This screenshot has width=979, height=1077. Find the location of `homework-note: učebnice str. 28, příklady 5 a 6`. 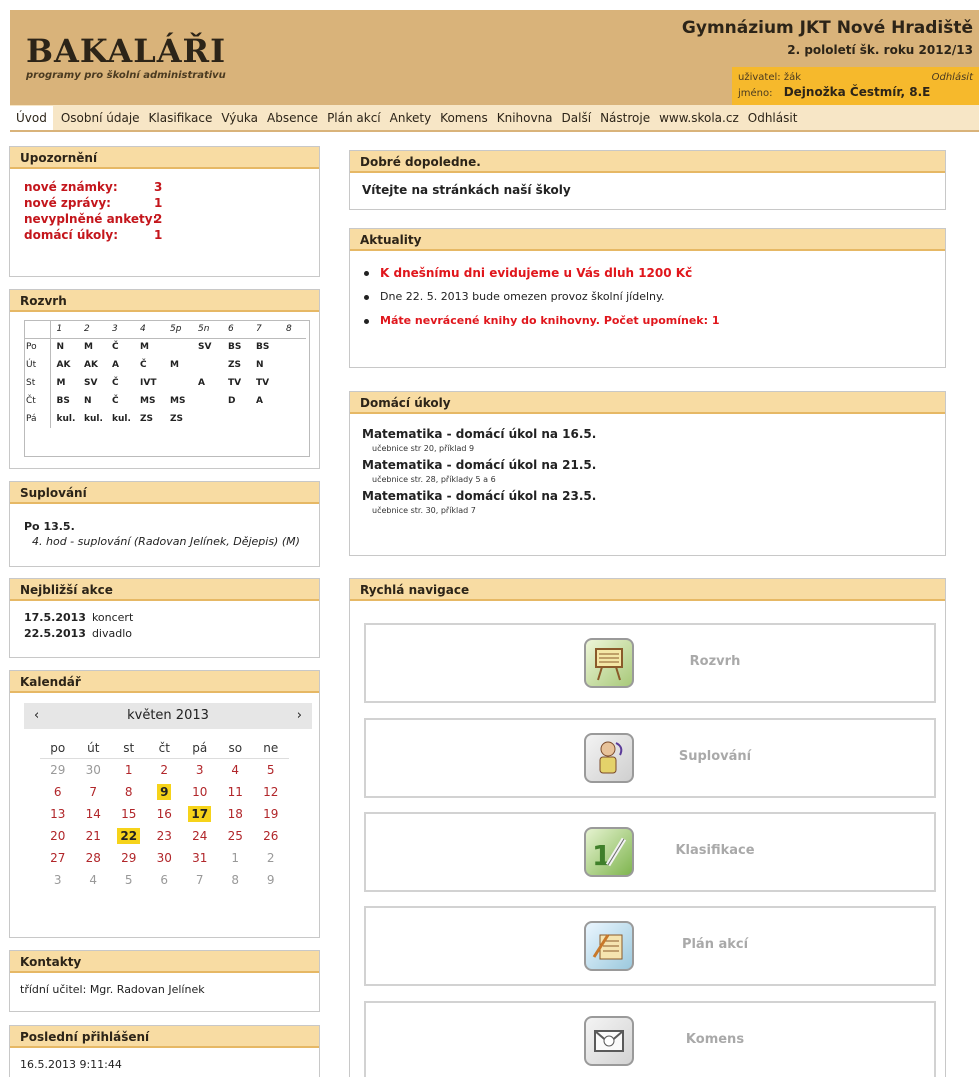

homework-note: učebnice str. 28, příklady 5 a 6 is located at coordinates (434, 479).